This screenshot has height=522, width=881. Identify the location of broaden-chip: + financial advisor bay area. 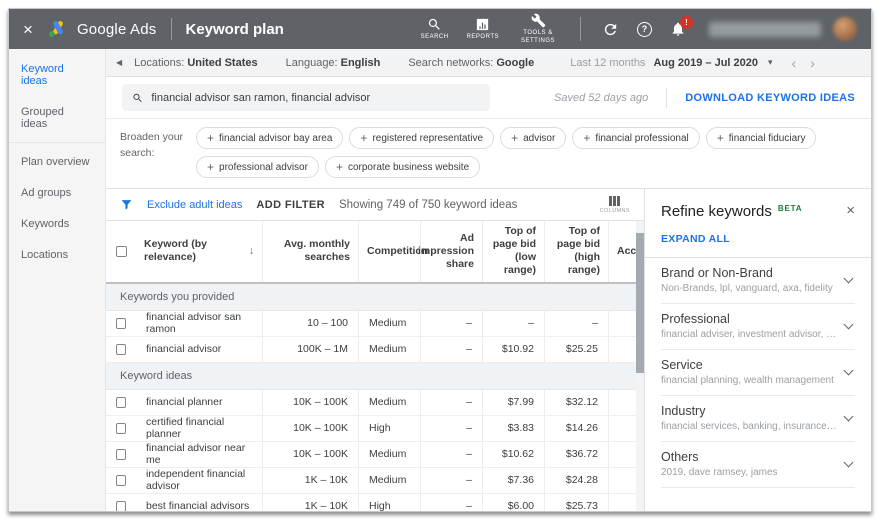
(270, 138).